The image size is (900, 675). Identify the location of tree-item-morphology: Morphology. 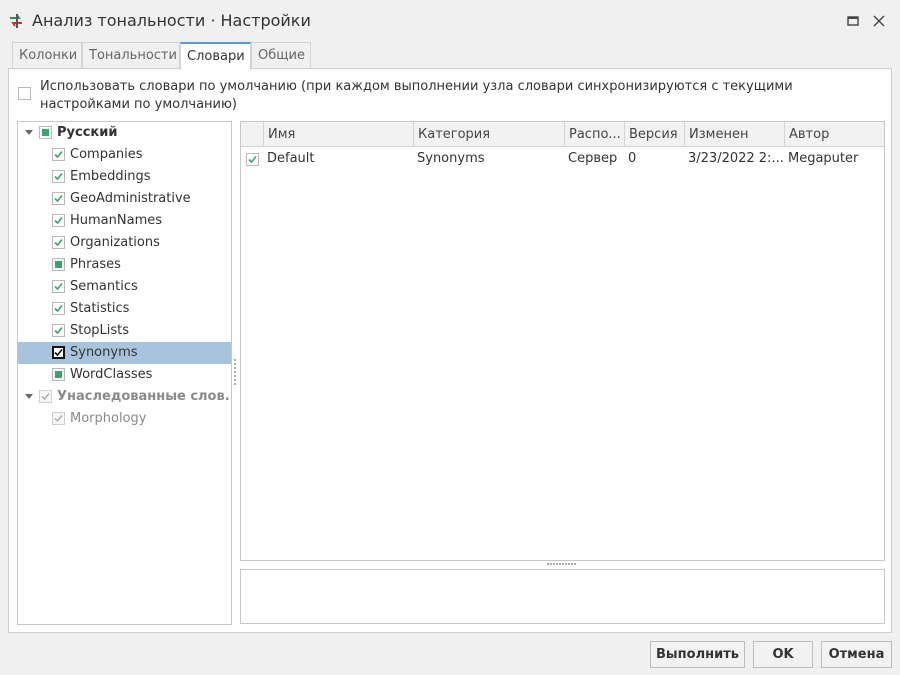
(124, 419).